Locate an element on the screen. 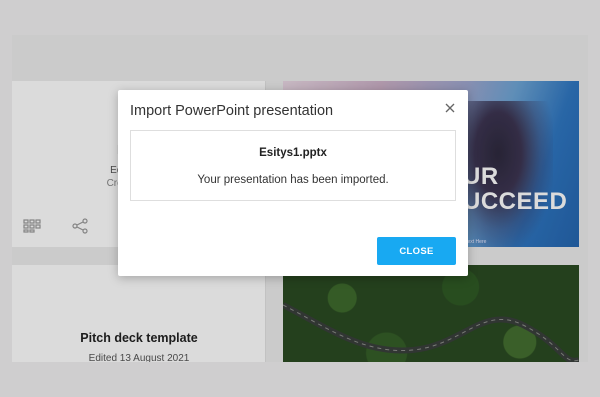 This screenshot has width=600, height=397. close-icon is located at coordinates (450, 108).